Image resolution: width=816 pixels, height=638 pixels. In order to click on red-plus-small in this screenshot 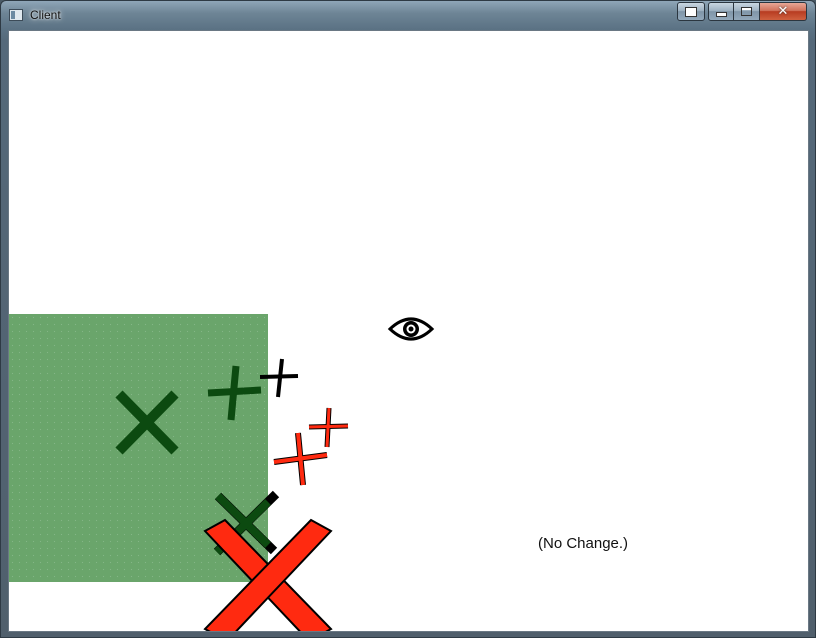, I will do `click(328, 427)`.